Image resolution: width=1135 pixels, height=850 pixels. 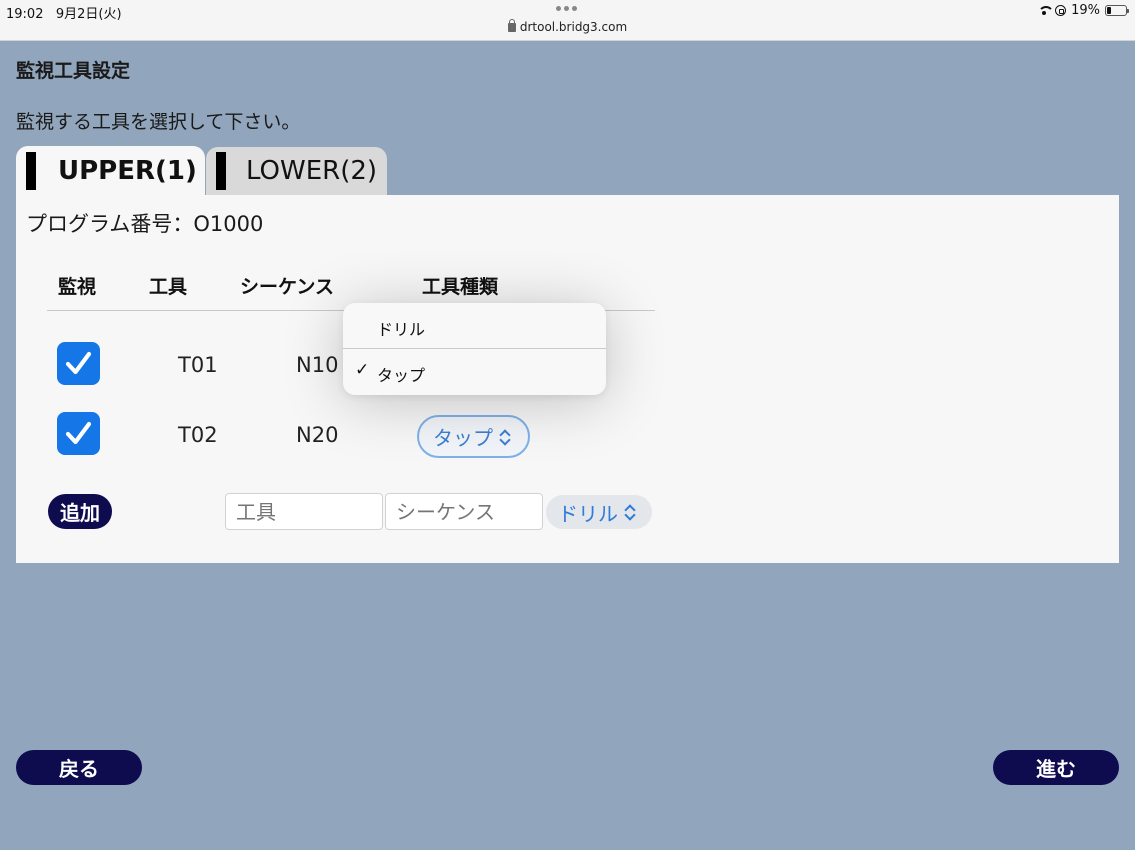 I want to click on tab-upper: UPPER(1), so click(x=110, y=171).